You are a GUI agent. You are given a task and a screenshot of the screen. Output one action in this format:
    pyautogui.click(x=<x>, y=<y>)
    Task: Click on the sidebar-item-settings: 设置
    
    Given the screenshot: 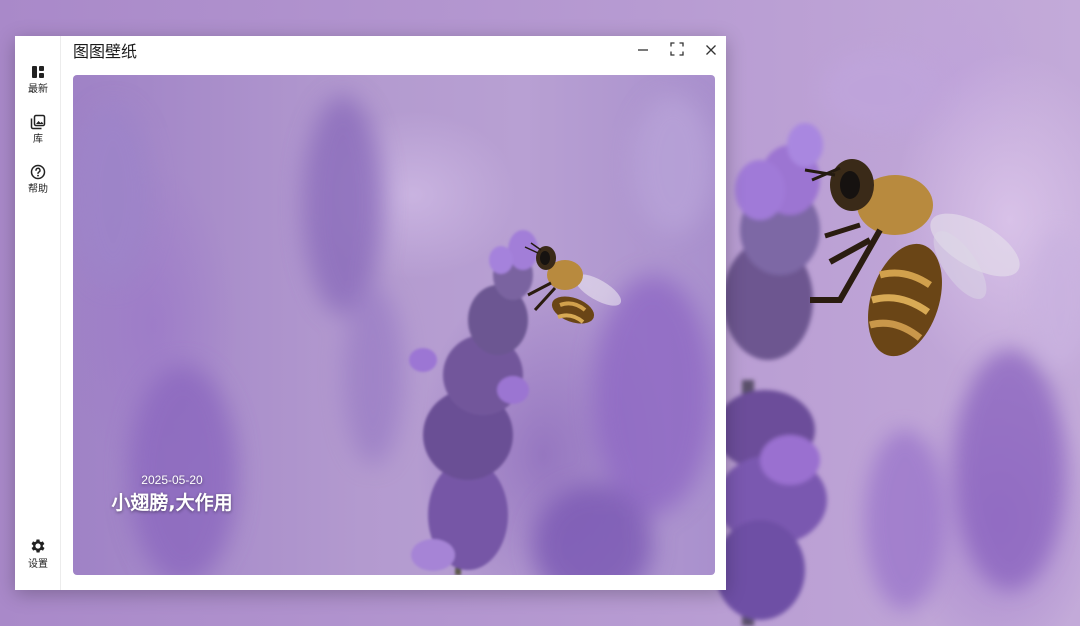 What is the action you would take?
    pyautogui.click(x=38, y=554)
    